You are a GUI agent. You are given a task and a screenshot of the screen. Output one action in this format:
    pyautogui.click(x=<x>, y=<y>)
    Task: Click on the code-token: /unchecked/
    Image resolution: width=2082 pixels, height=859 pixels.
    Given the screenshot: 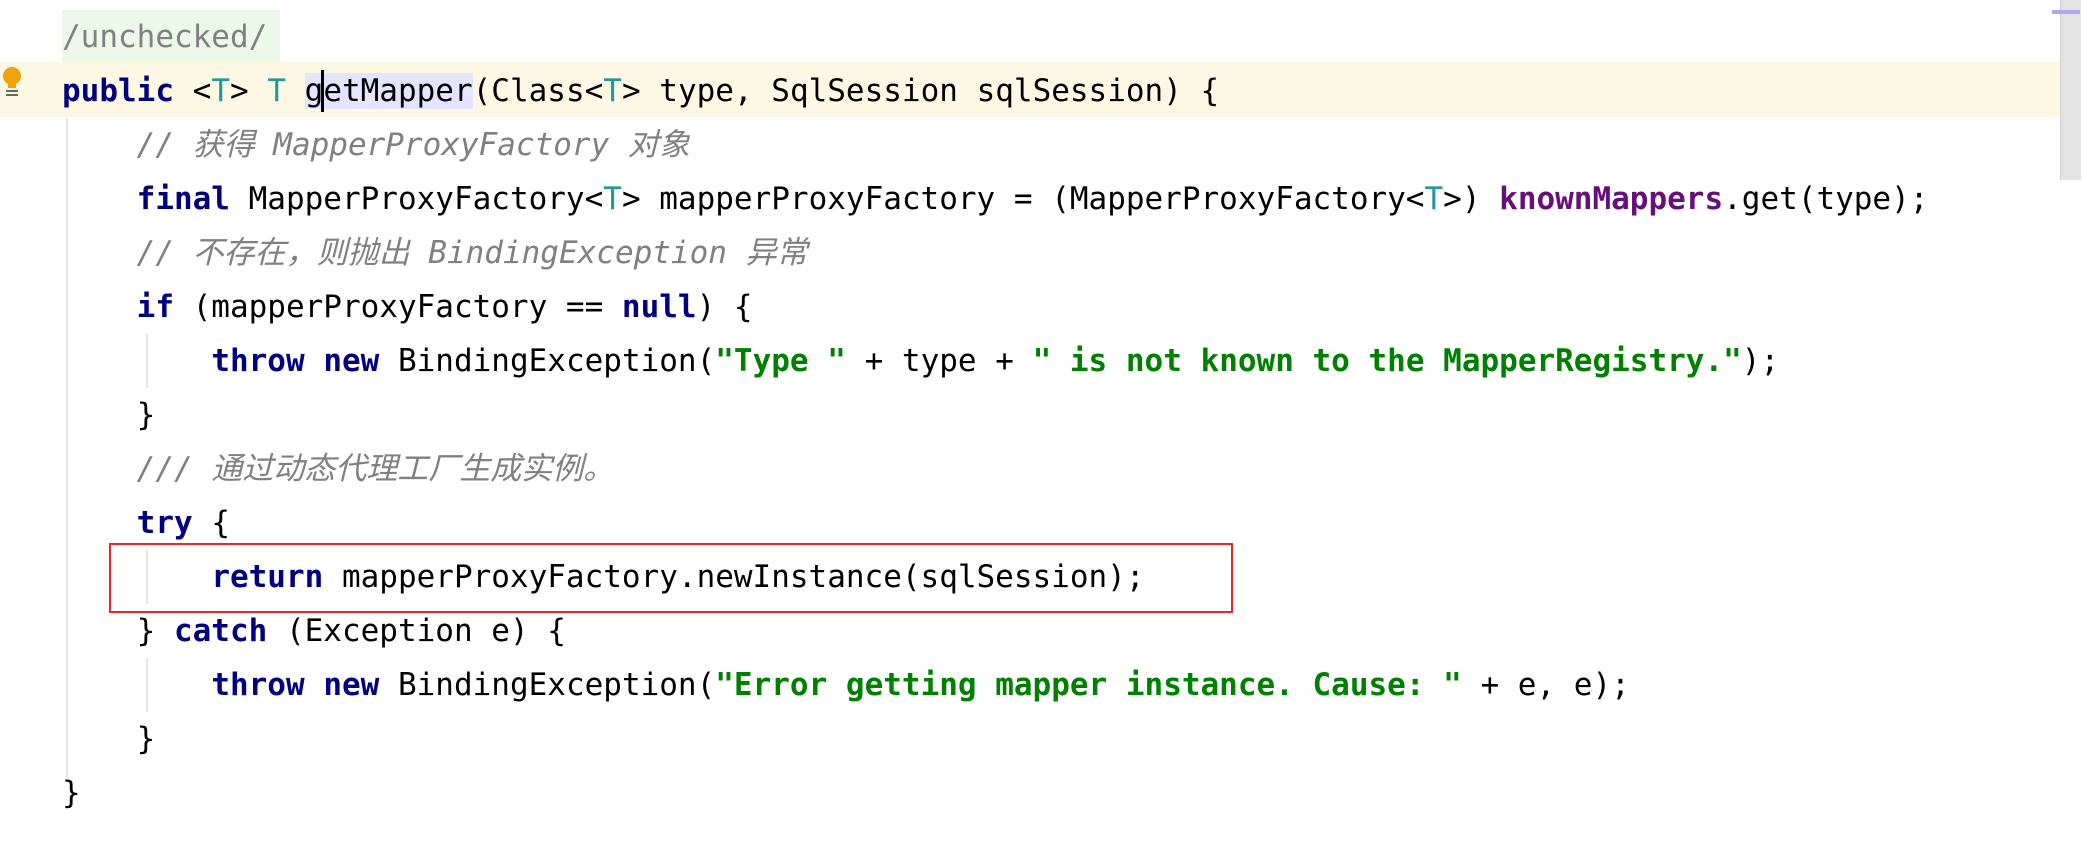 What is the action you would take?
    pyautogui.click(x=165, y=37)
    